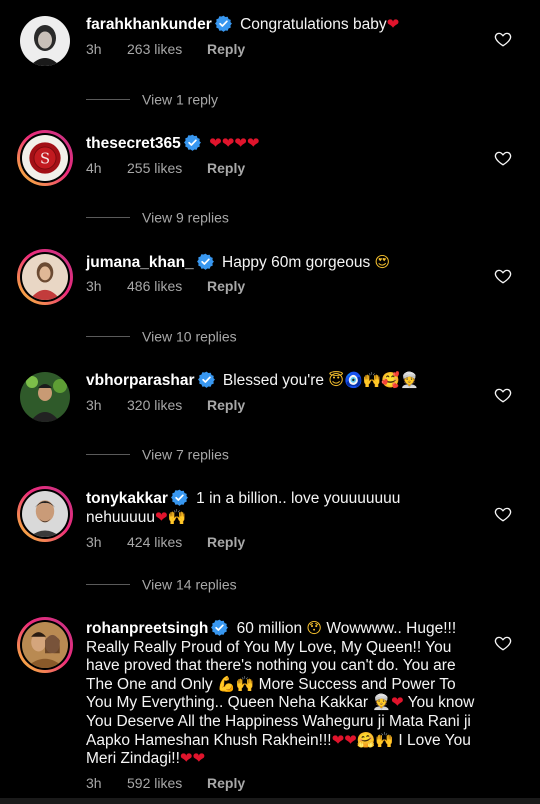  I want to click on comment-meta: 3h 486 likes Reply, so click(165, 286).